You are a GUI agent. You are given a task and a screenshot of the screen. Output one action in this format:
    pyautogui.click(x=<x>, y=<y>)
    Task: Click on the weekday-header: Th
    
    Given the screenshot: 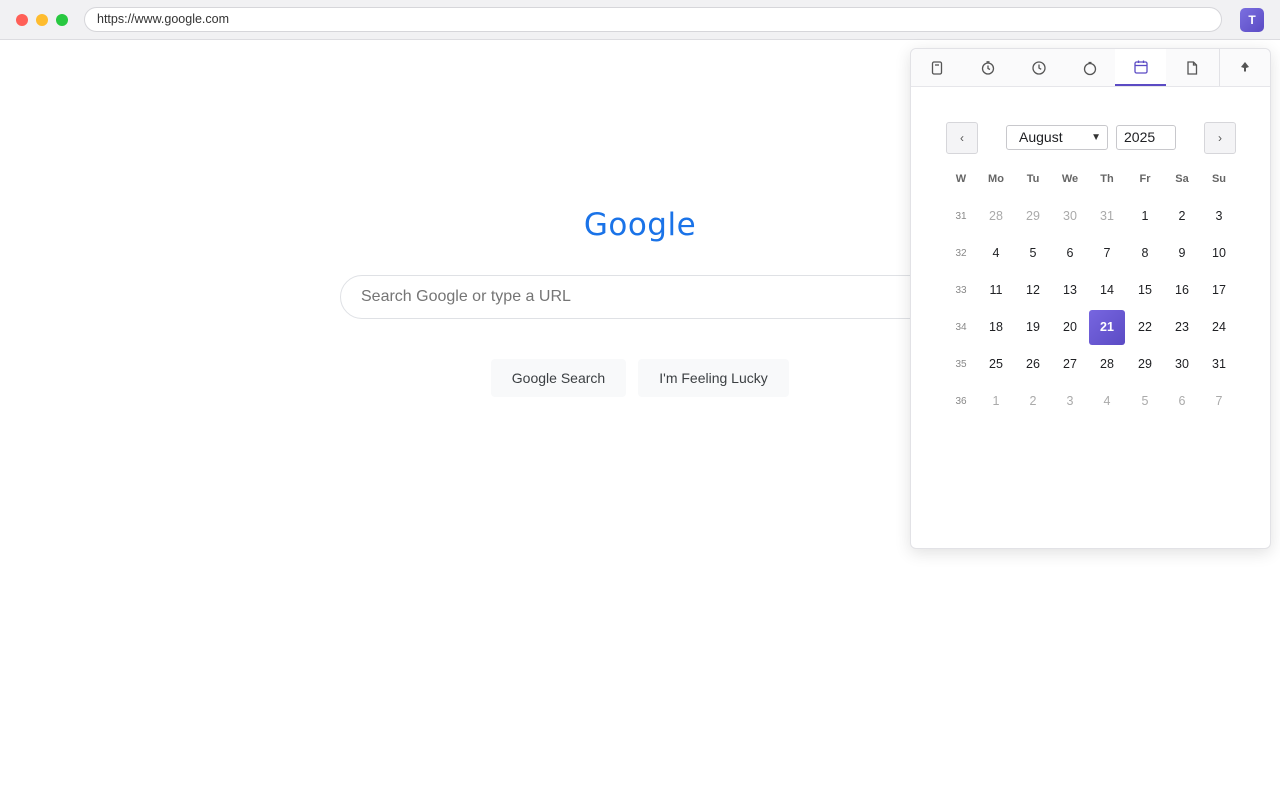 What is the action you would take?
    pyautogui.click(x=1107, y=179)
    